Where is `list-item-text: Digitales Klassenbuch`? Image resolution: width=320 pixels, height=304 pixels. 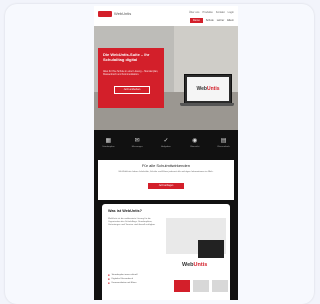 list-item-text: Digitales Klassenbuch is located at coordinates (122, 279).